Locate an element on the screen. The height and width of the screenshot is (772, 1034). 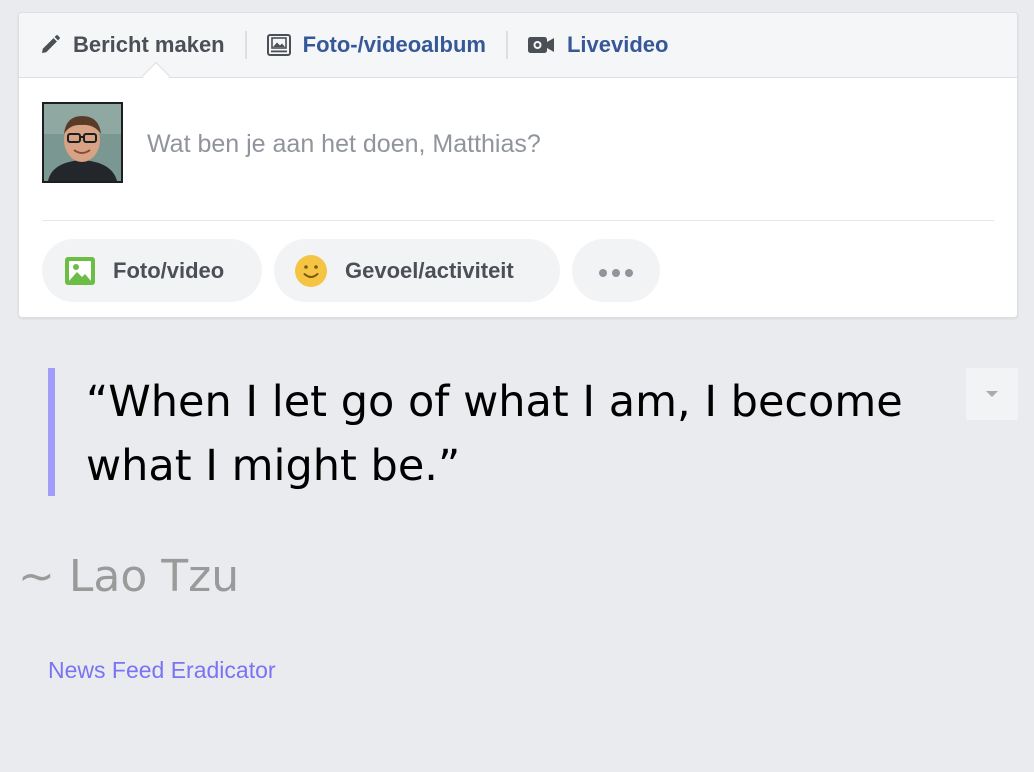
feeling-activity-label: Gevoel/activiteit is located at coordinates (429, 270).